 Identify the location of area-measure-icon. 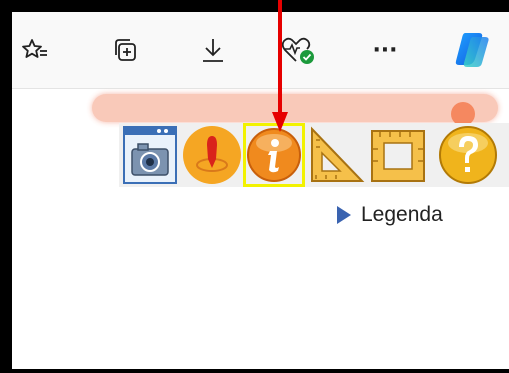
(398, 156).